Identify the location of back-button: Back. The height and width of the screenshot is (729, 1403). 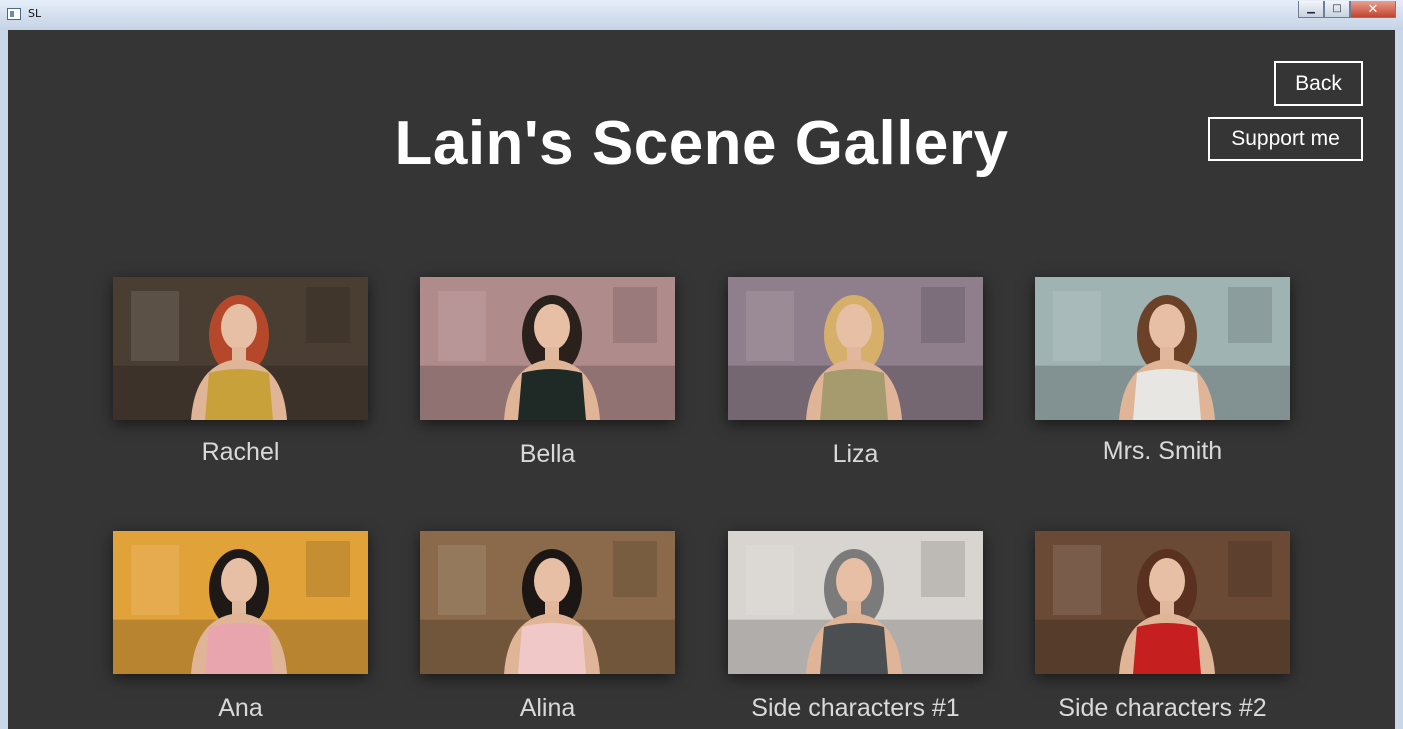
(1318, 83).